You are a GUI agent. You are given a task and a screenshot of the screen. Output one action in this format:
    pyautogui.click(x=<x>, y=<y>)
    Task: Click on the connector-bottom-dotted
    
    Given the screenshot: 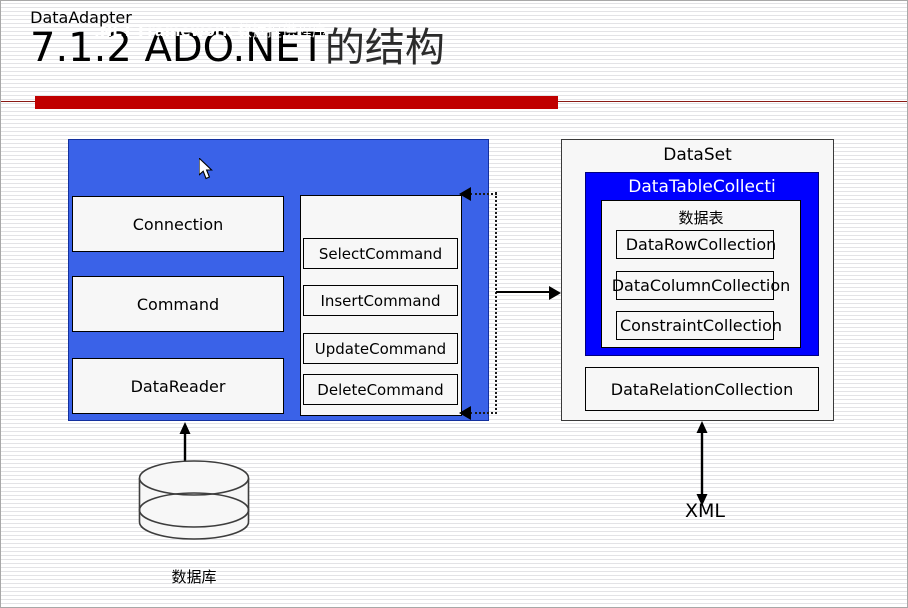 What is the action you would take?
    pyautogui.click(x=483, y=413)
    